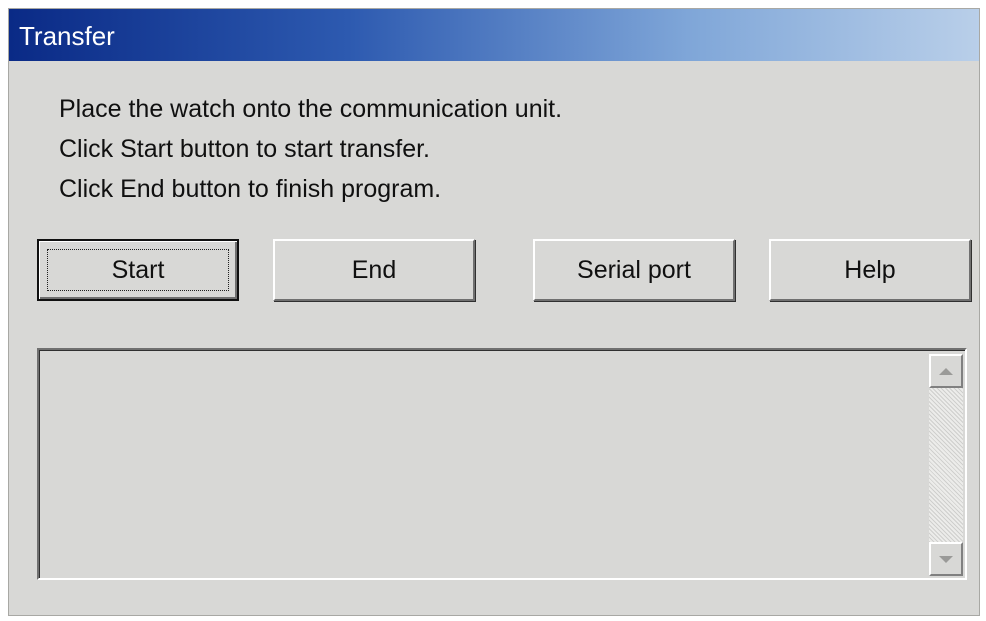  Describe the element at coordinates (244, 149) in the screenshot. I see `instruction-line-2: Click Start button to start transfer.` at that location.